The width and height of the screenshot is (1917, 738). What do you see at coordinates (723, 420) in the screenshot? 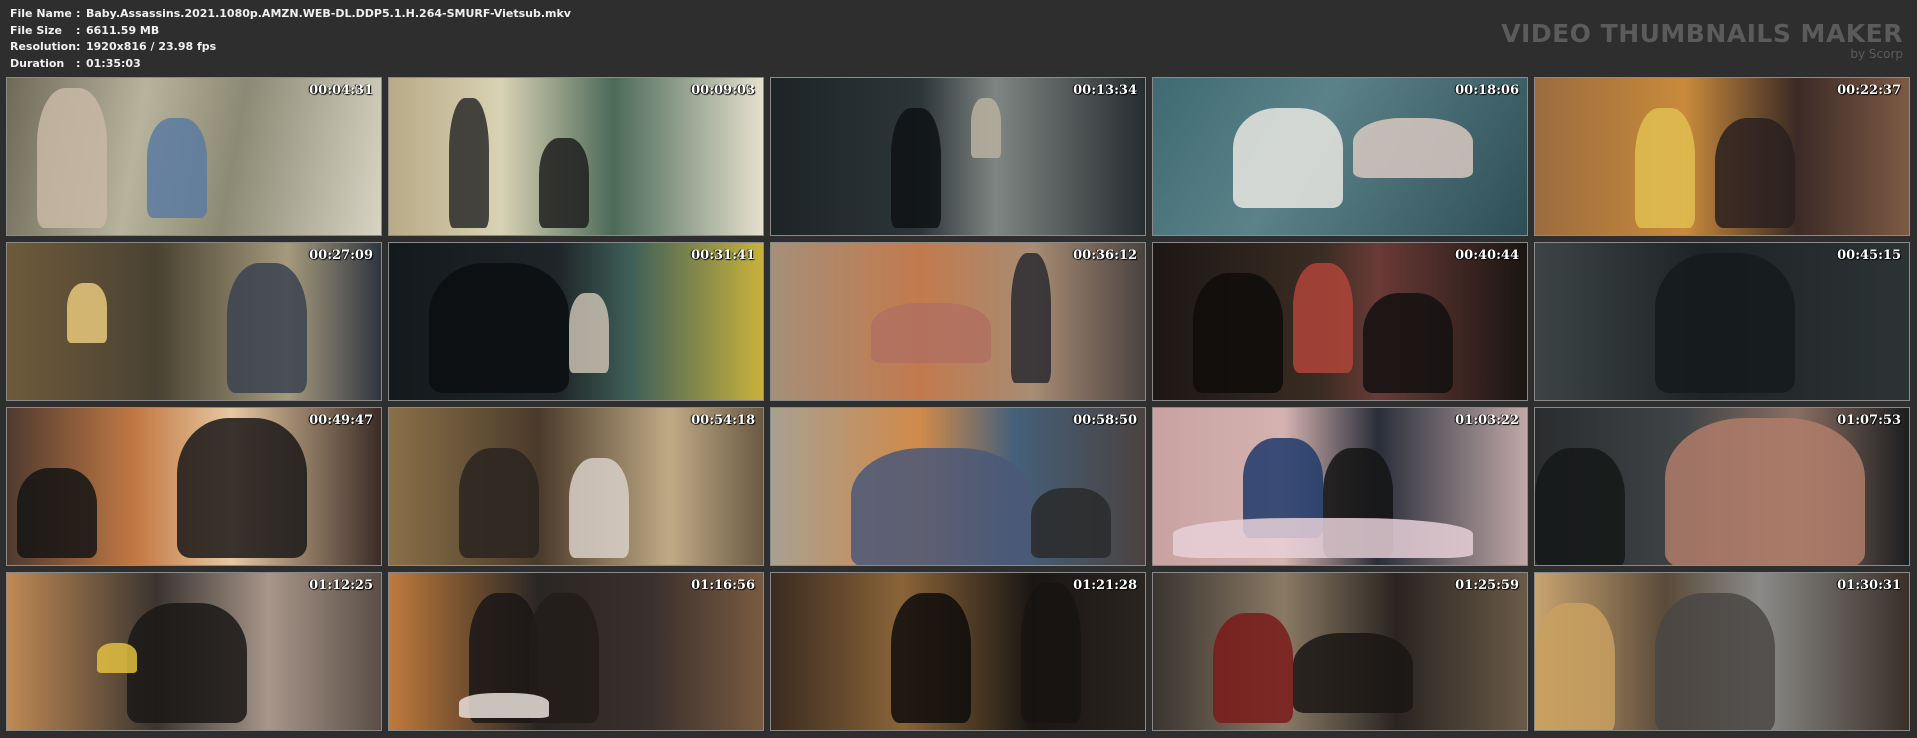
I see `thumbnail-timestamp: 00:54:18` at bounding box center [723, 420].